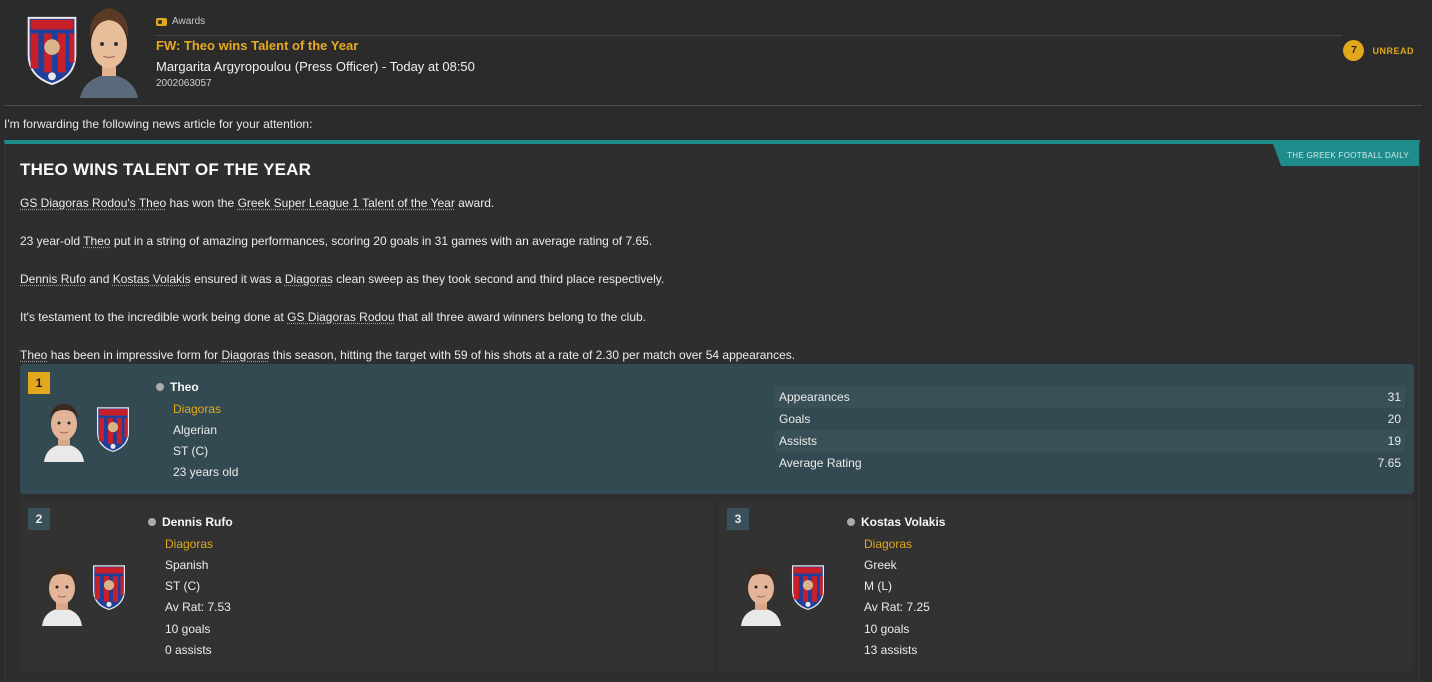  What do you see at coordinates (134, 355) in the screenshot?
I see `text: has been in impressive form for` at bounding box center [134, 355].